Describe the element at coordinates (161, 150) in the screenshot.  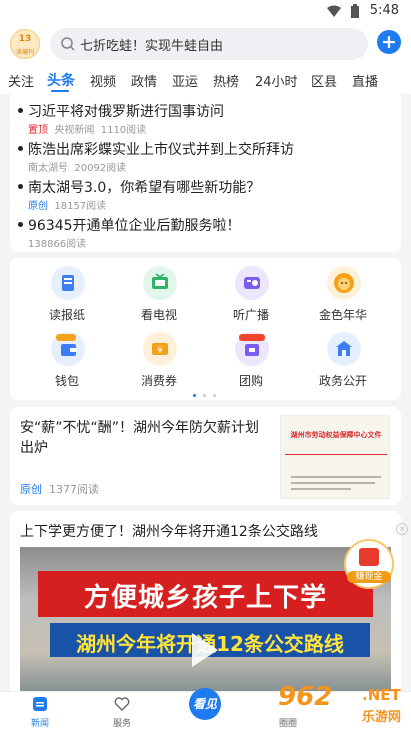
I see `news-title: 陈浩出席彩蝶实业上市仪式并到上交所拜访` at that location.